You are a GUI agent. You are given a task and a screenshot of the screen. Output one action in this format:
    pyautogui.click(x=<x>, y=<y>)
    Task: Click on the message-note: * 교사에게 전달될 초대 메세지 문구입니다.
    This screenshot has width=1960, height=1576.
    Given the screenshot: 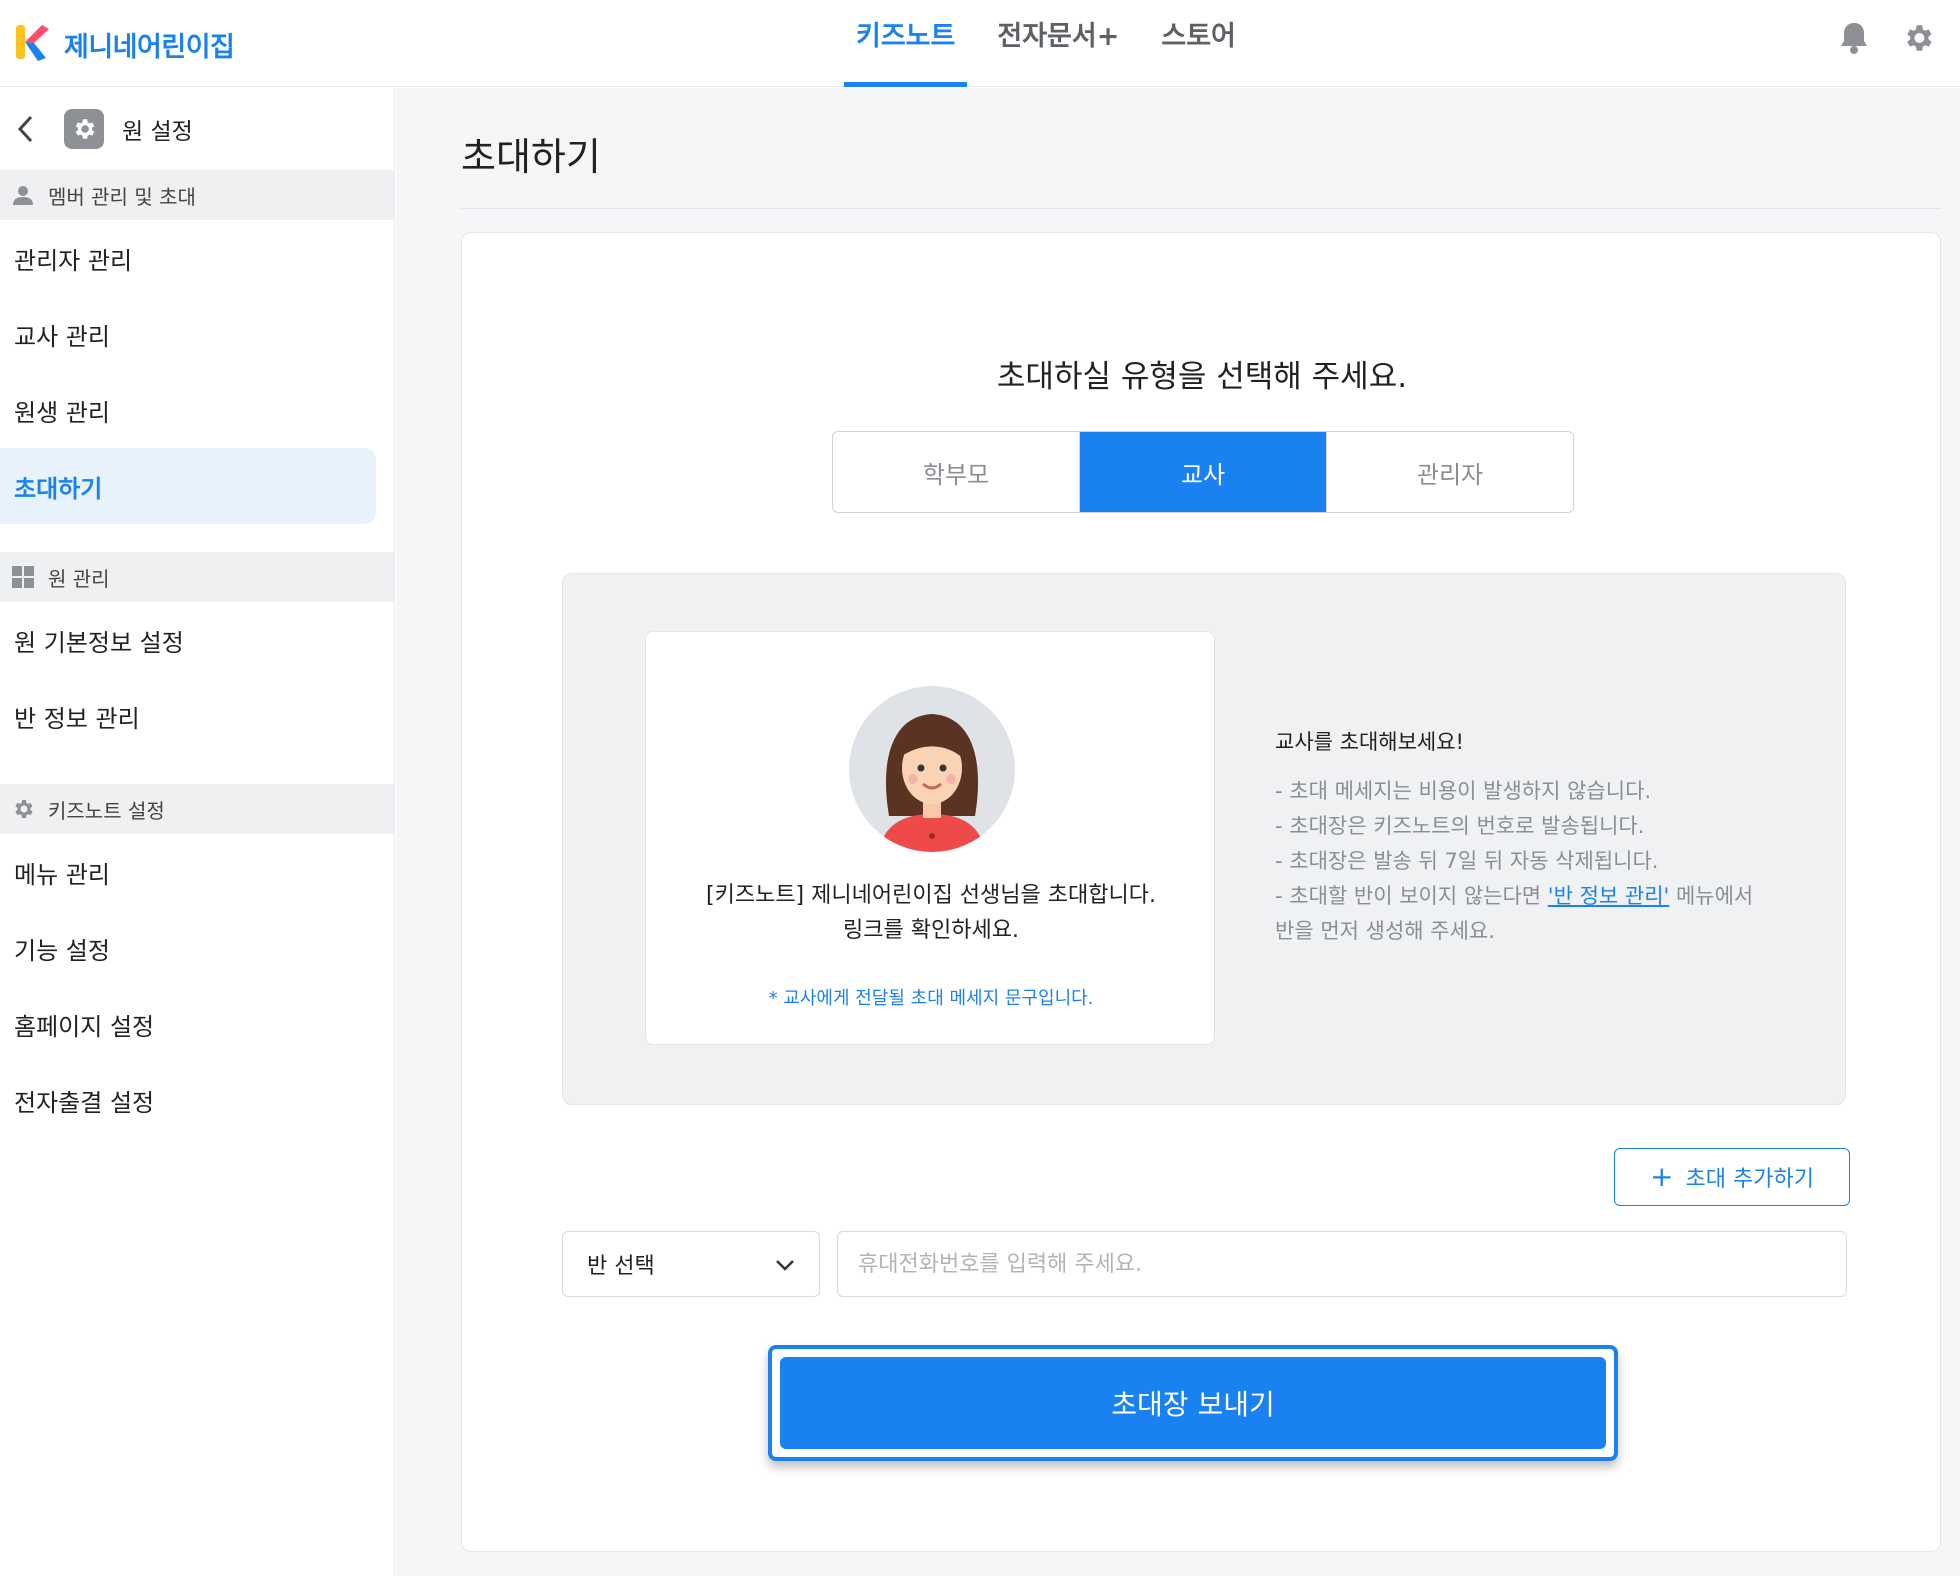 What is the action you would take?
    pyautogui.click(x=931, y=998)
    